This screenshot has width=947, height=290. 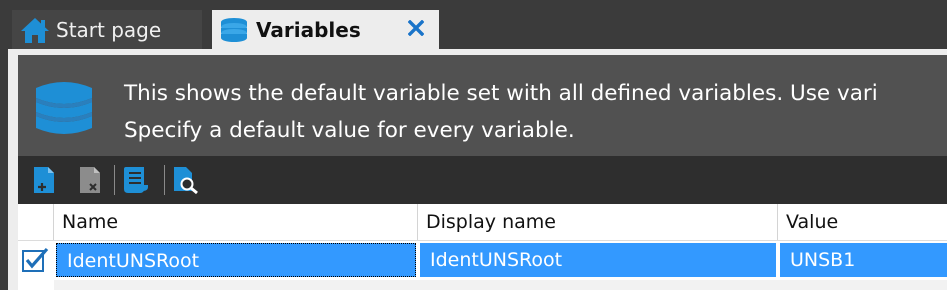 I want to click on home-icon, so click(x=35, y=30).